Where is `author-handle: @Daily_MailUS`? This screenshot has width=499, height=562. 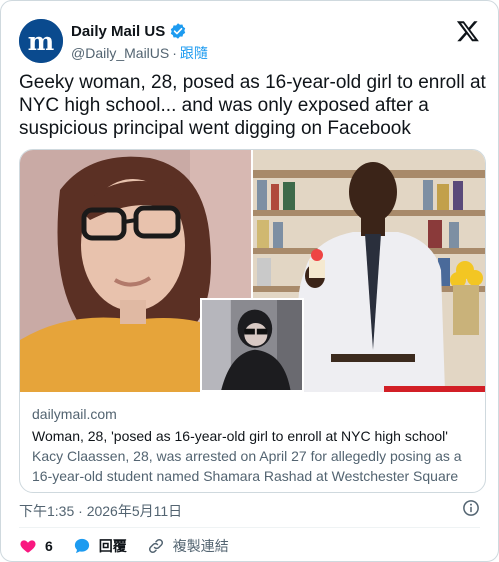
author-handle: @Daily_MailUS is located at coordinates (120, 53).